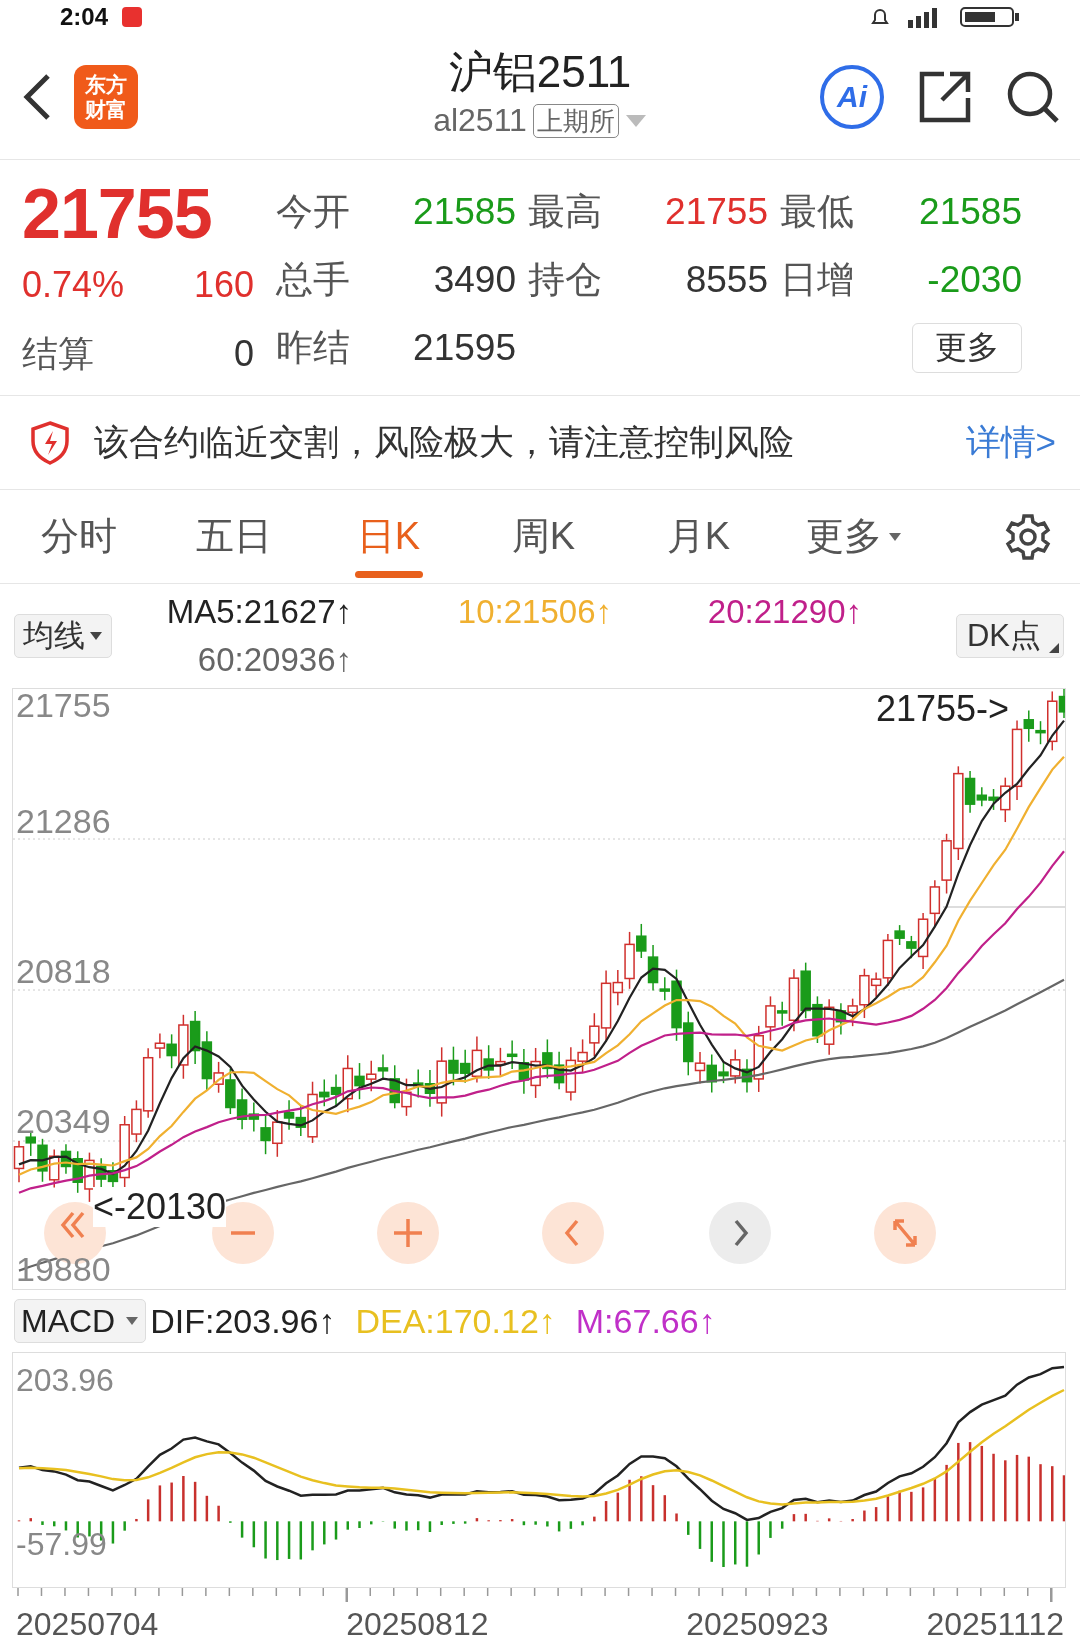  What do you see at coordinates (243, 354) in the screenshot?
I see `field-value: 0` at bounding box center [243, 354].